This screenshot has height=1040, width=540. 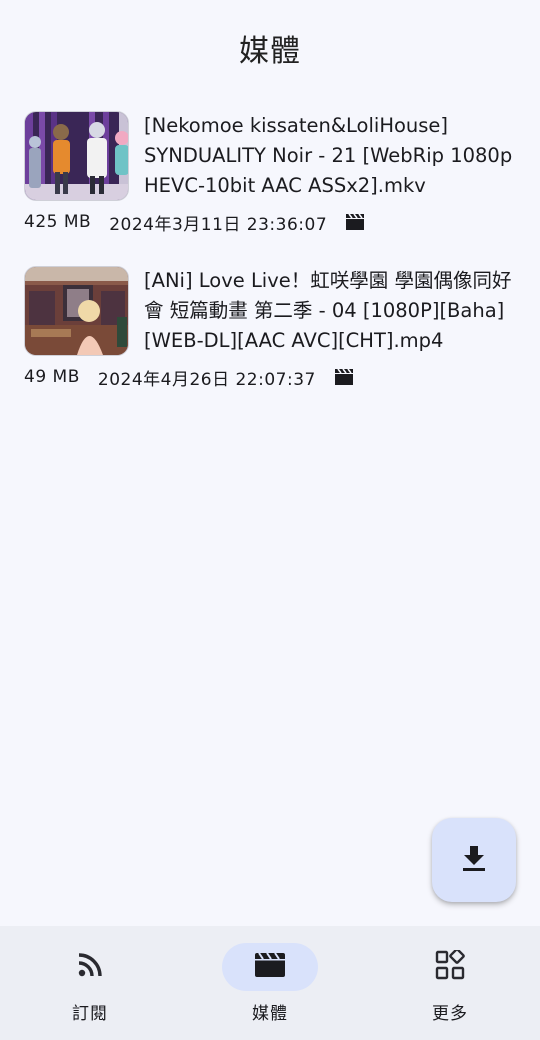 What do you see at coordinates (218, 224) in the screenshot?
I see `file-date: 2024年3月11日 23:36:07` at bounding box center [218, 224].